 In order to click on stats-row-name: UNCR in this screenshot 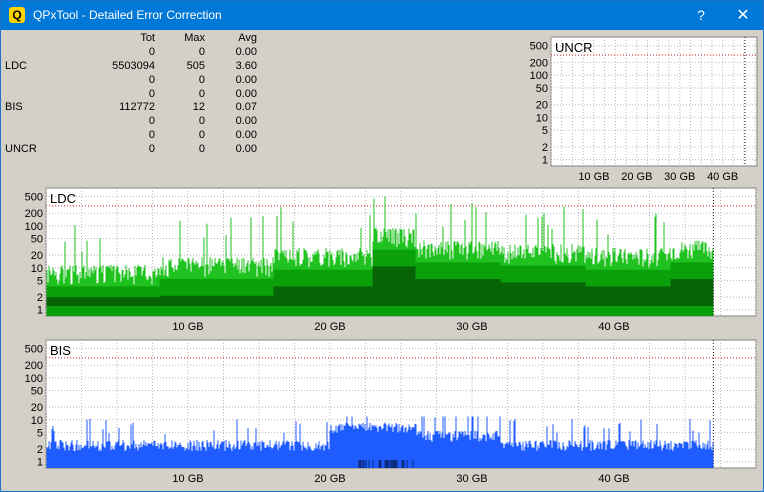, I will do `click(21, 149)`.